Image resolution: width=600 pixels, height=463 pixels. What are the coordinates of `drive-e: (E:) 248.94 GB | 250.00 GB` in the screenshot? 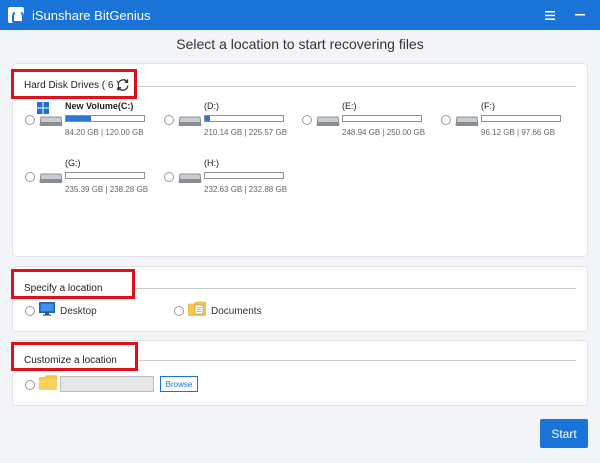 It's located at (369, 126).